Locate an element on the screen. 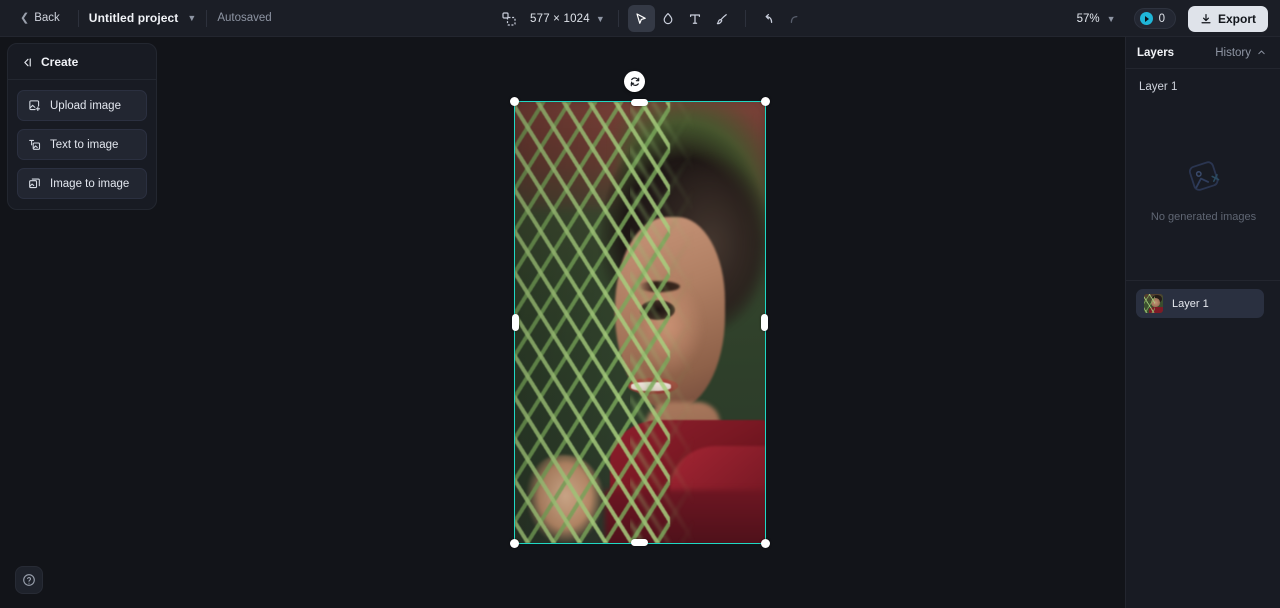  image-to-image-icon is located at coordinates (34, 183).